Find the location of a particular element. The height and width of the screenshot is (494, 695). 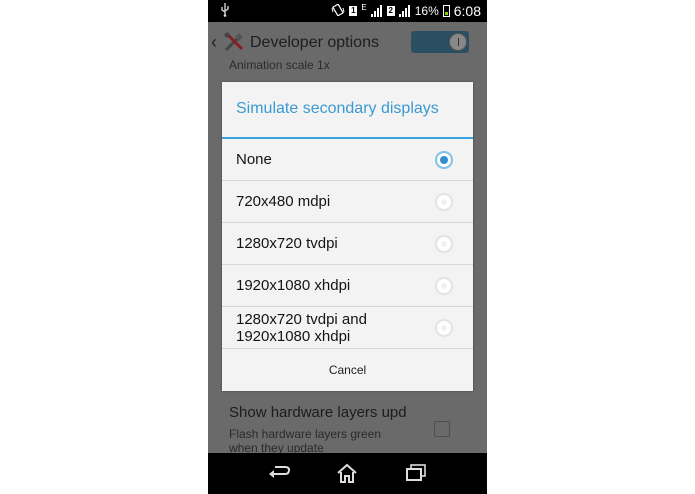

option-label-line2: 1920x1080 xhdpi is located at coordinates (293, 336).